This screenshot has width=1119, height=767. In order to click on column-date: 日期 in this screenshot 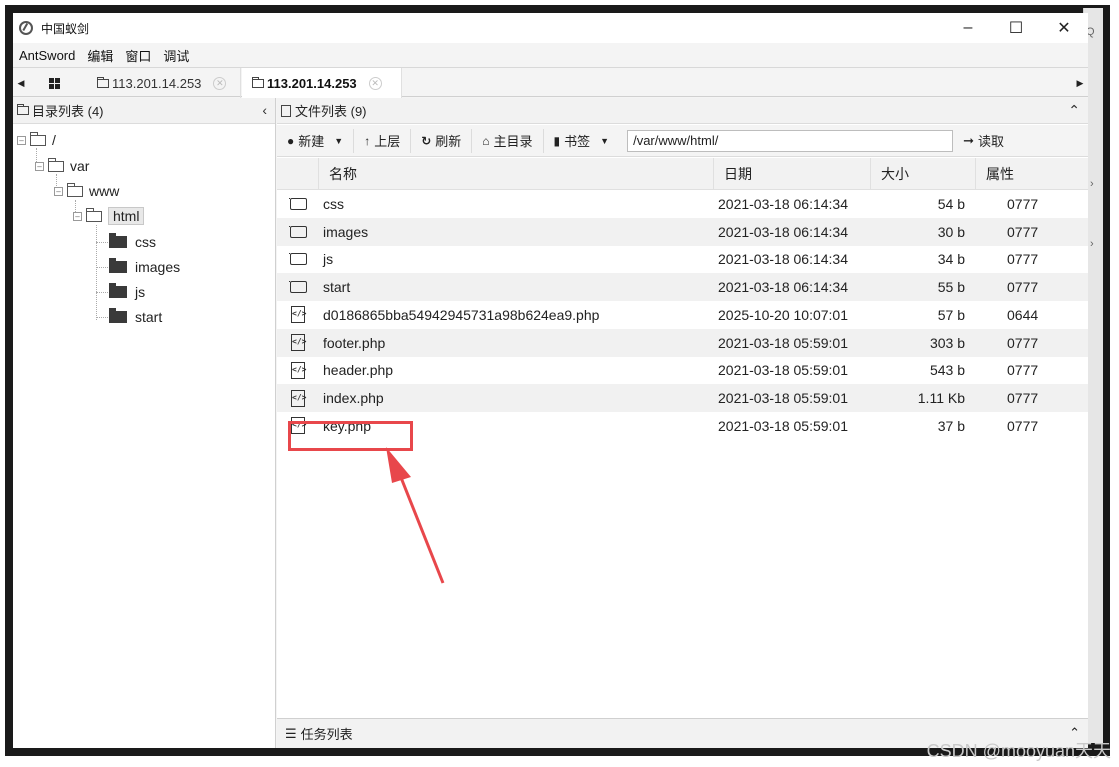, I will do `click(792, 173)`.